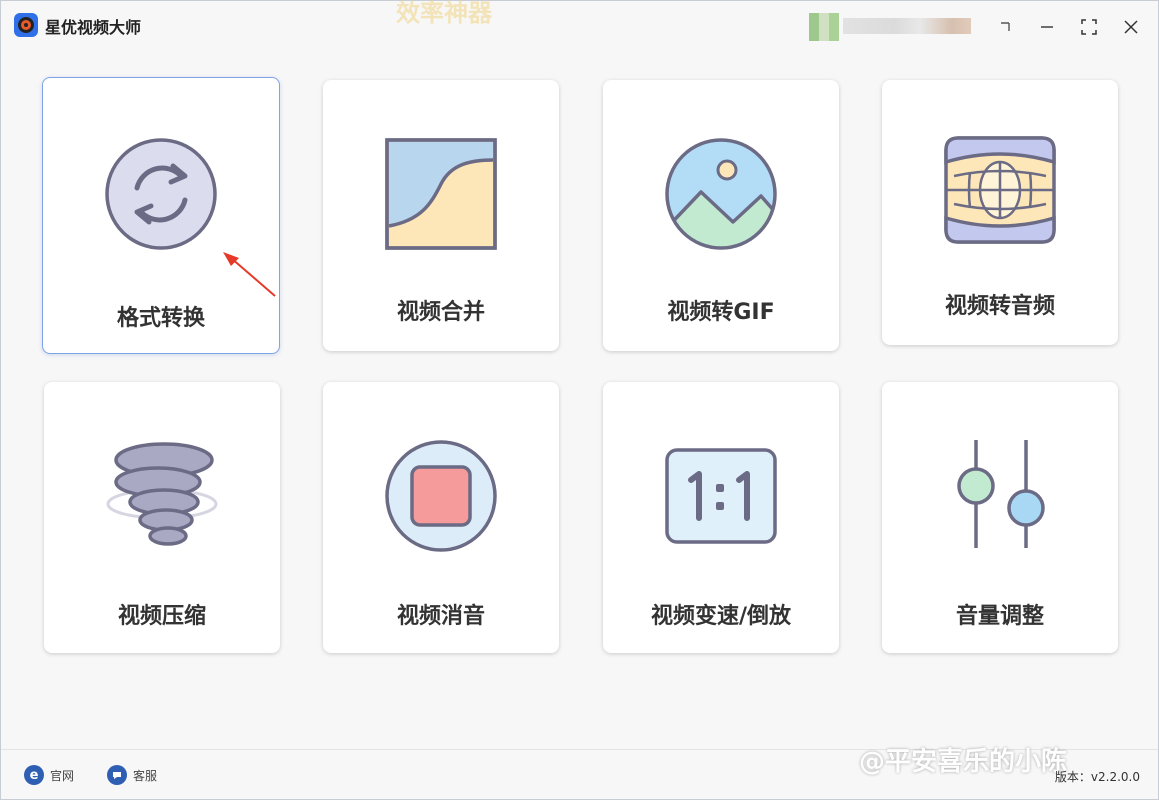  Describe the element at coordinates (963, 762) in the screenshot. I see `watermark-text: @平安喜乐的小陈` at that location.